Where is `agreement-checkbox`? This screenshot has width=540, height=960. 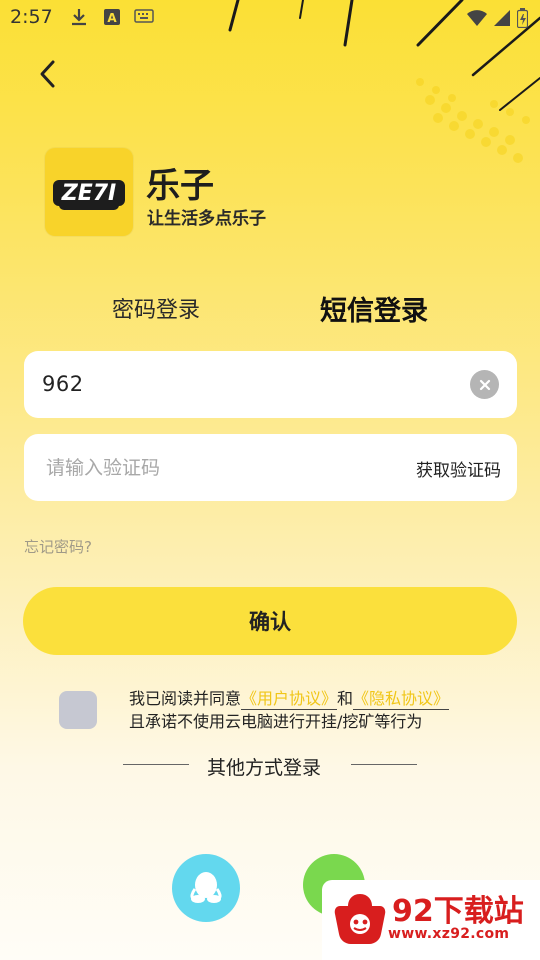 agreement-checkbox is located at coordinates (78, 710).